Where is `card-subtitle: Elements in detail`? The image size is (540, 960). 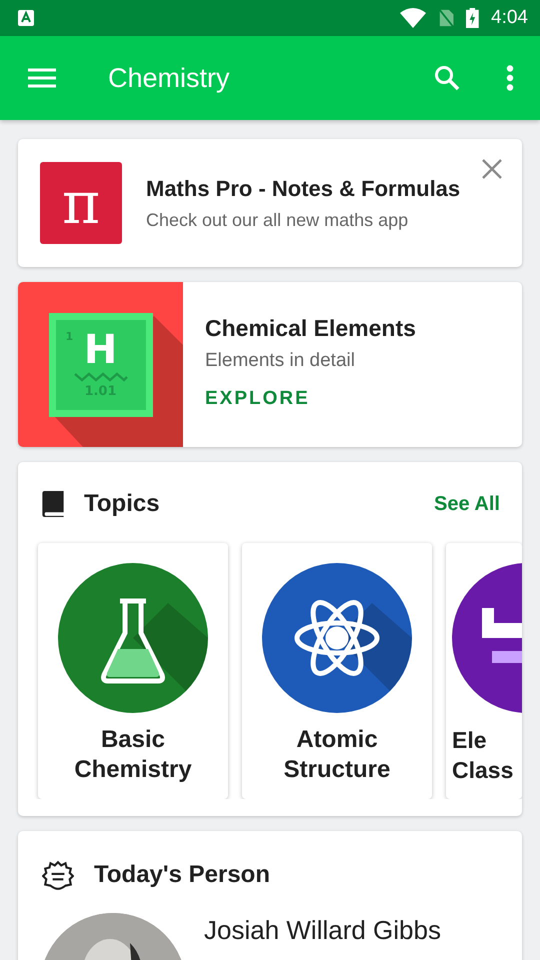
card-subtitle: Elements in detail is located at coordinates (280, 361).